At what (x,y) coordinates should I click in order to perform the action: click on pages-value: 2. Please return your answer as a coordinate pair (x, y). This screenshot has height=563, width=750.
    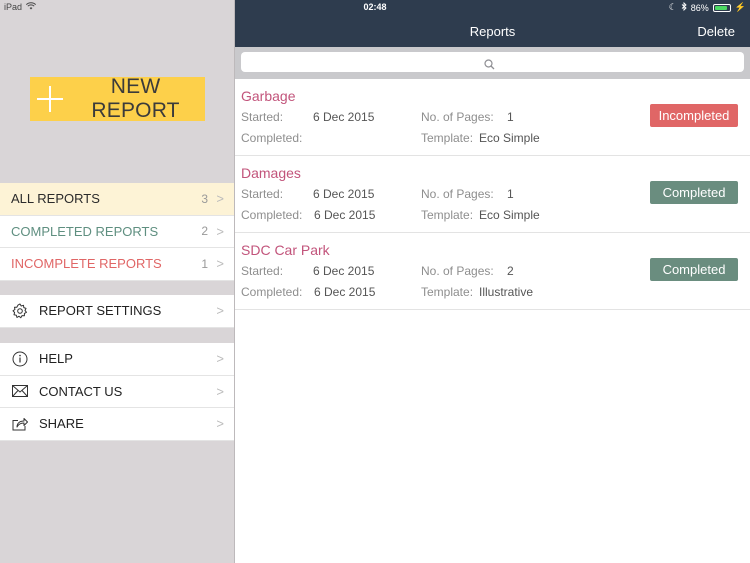
    Looking at the image, I should click on (510, 271).